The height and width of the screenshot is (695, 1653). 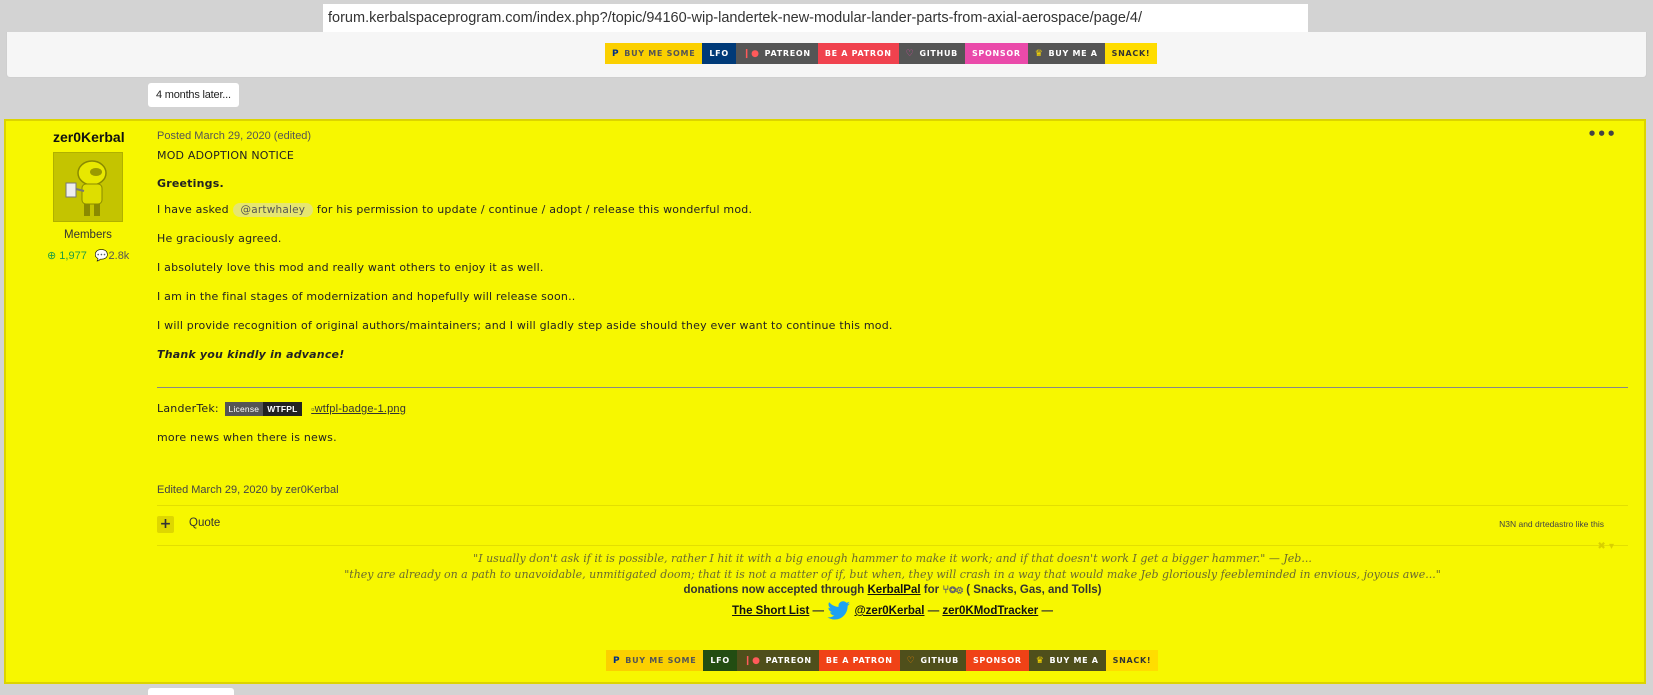 I want to click on edited-note: Edited March 29, 2020 by zer0Kerbal, so click(x=248, y=490).